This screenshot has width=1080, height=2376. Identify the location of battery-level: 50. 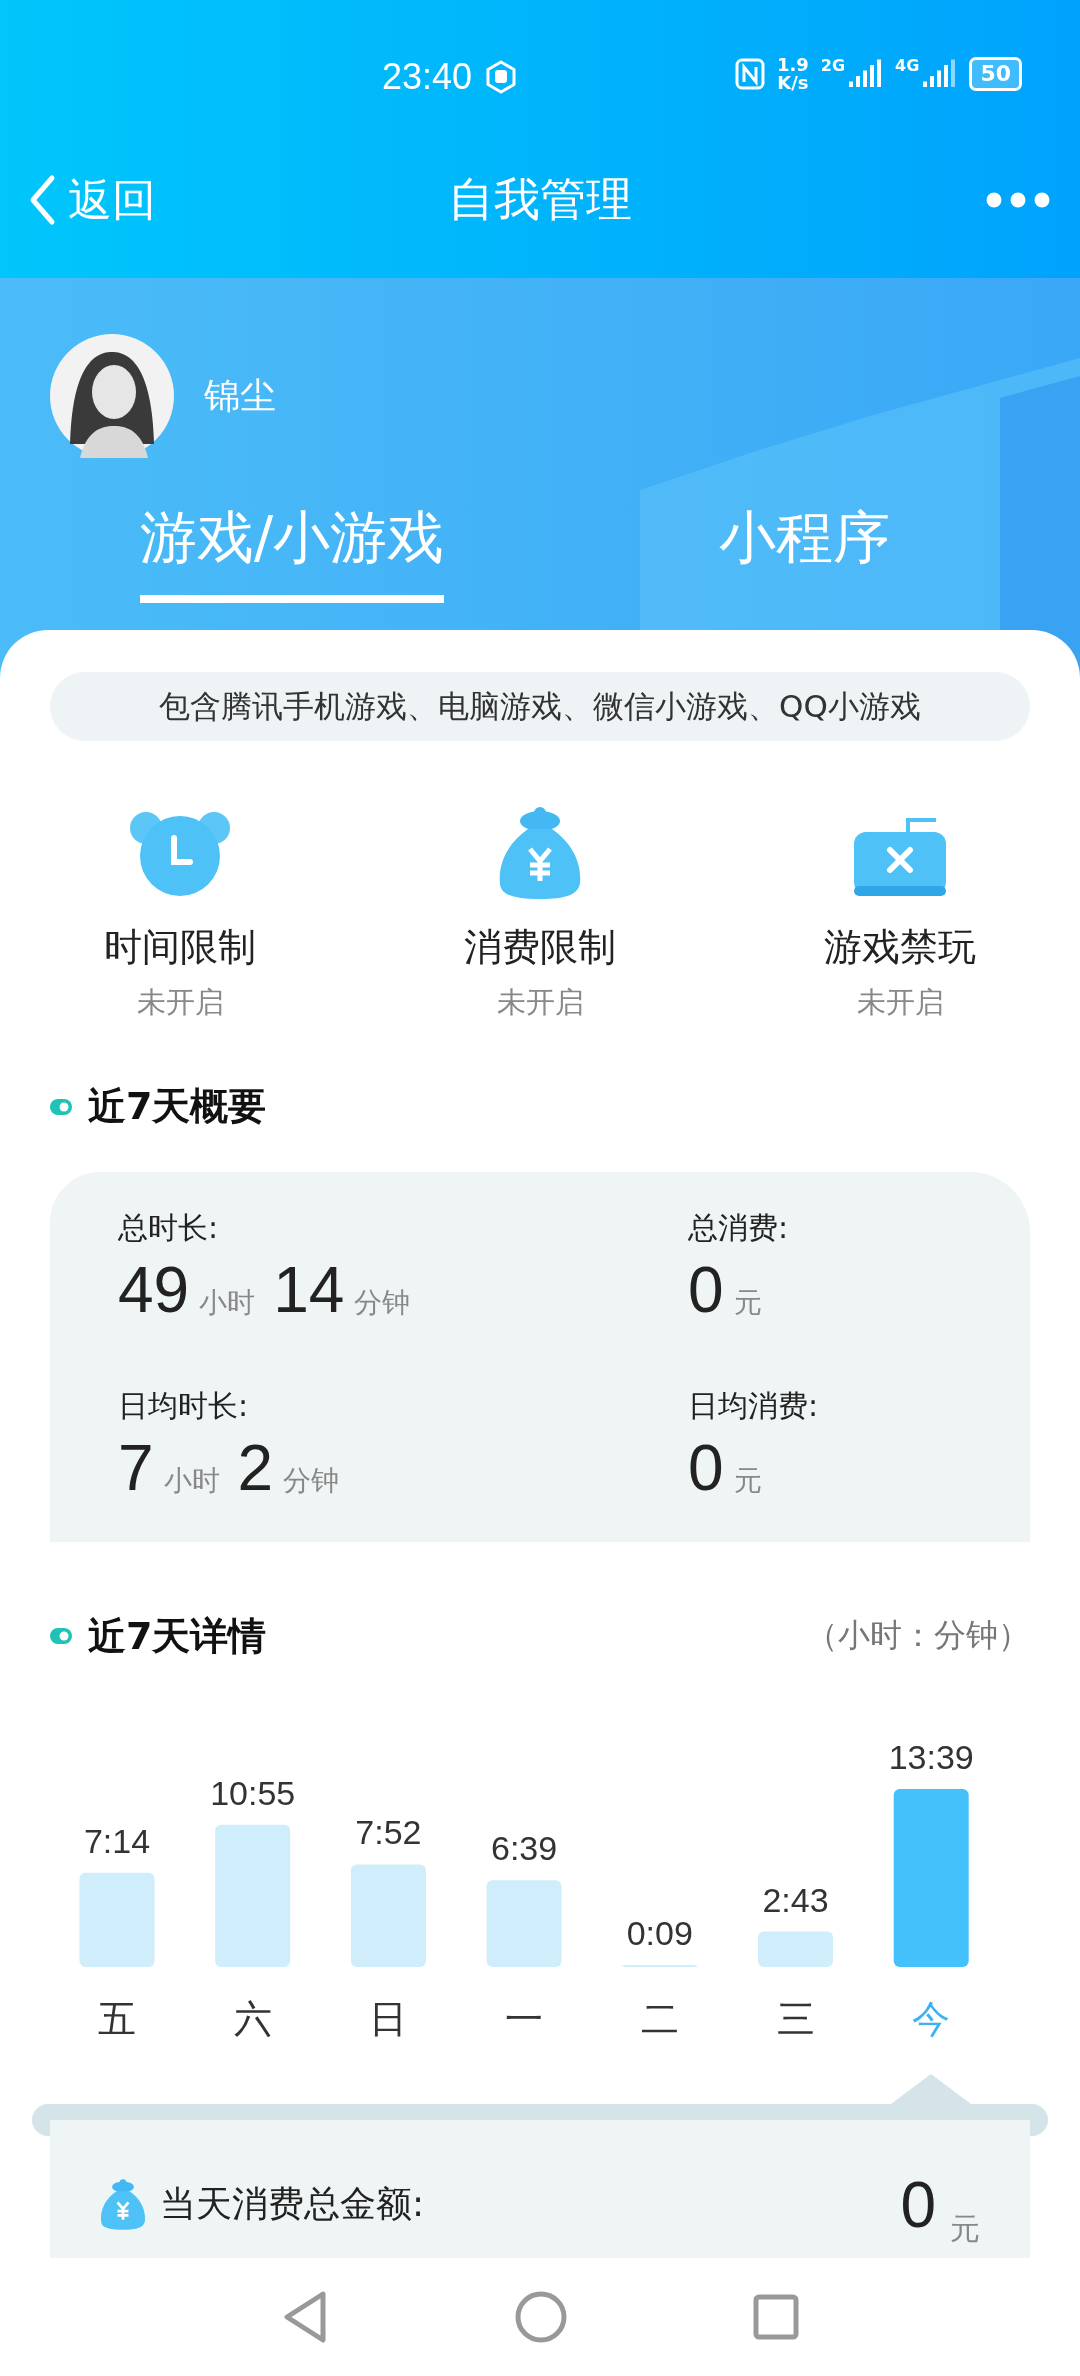
(995, 73).